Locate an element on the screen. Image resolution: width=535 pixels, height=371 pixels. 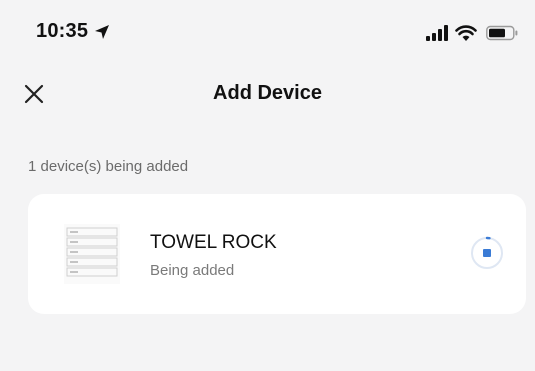
device-thumbnail-icon is located at coordinates (92, 254).